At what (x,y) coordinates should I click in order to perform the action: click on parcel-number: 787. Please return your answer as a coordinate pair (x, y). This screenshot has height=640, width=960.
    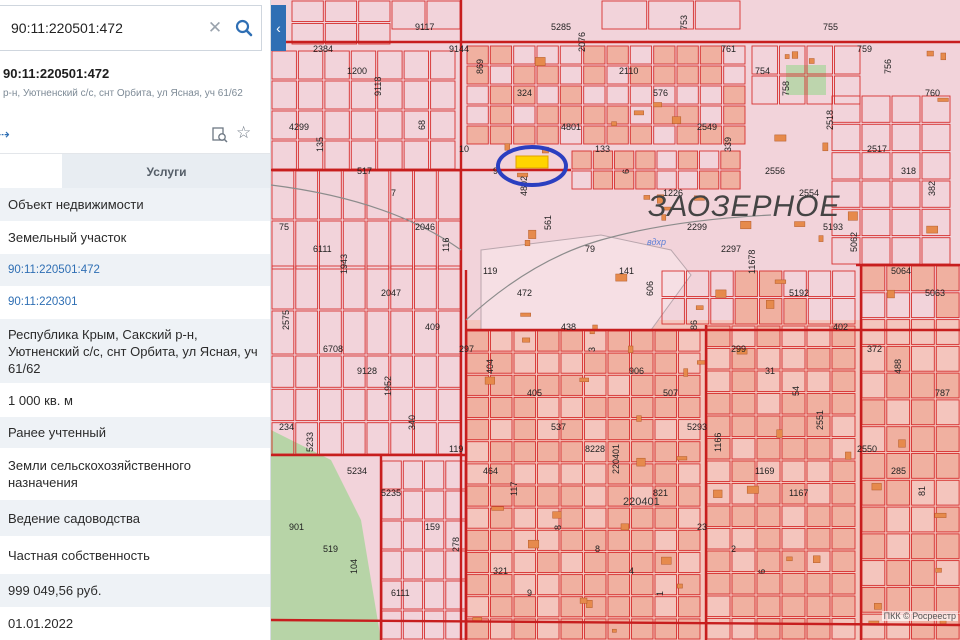
    Looking at the image, I should click on (942, 393).